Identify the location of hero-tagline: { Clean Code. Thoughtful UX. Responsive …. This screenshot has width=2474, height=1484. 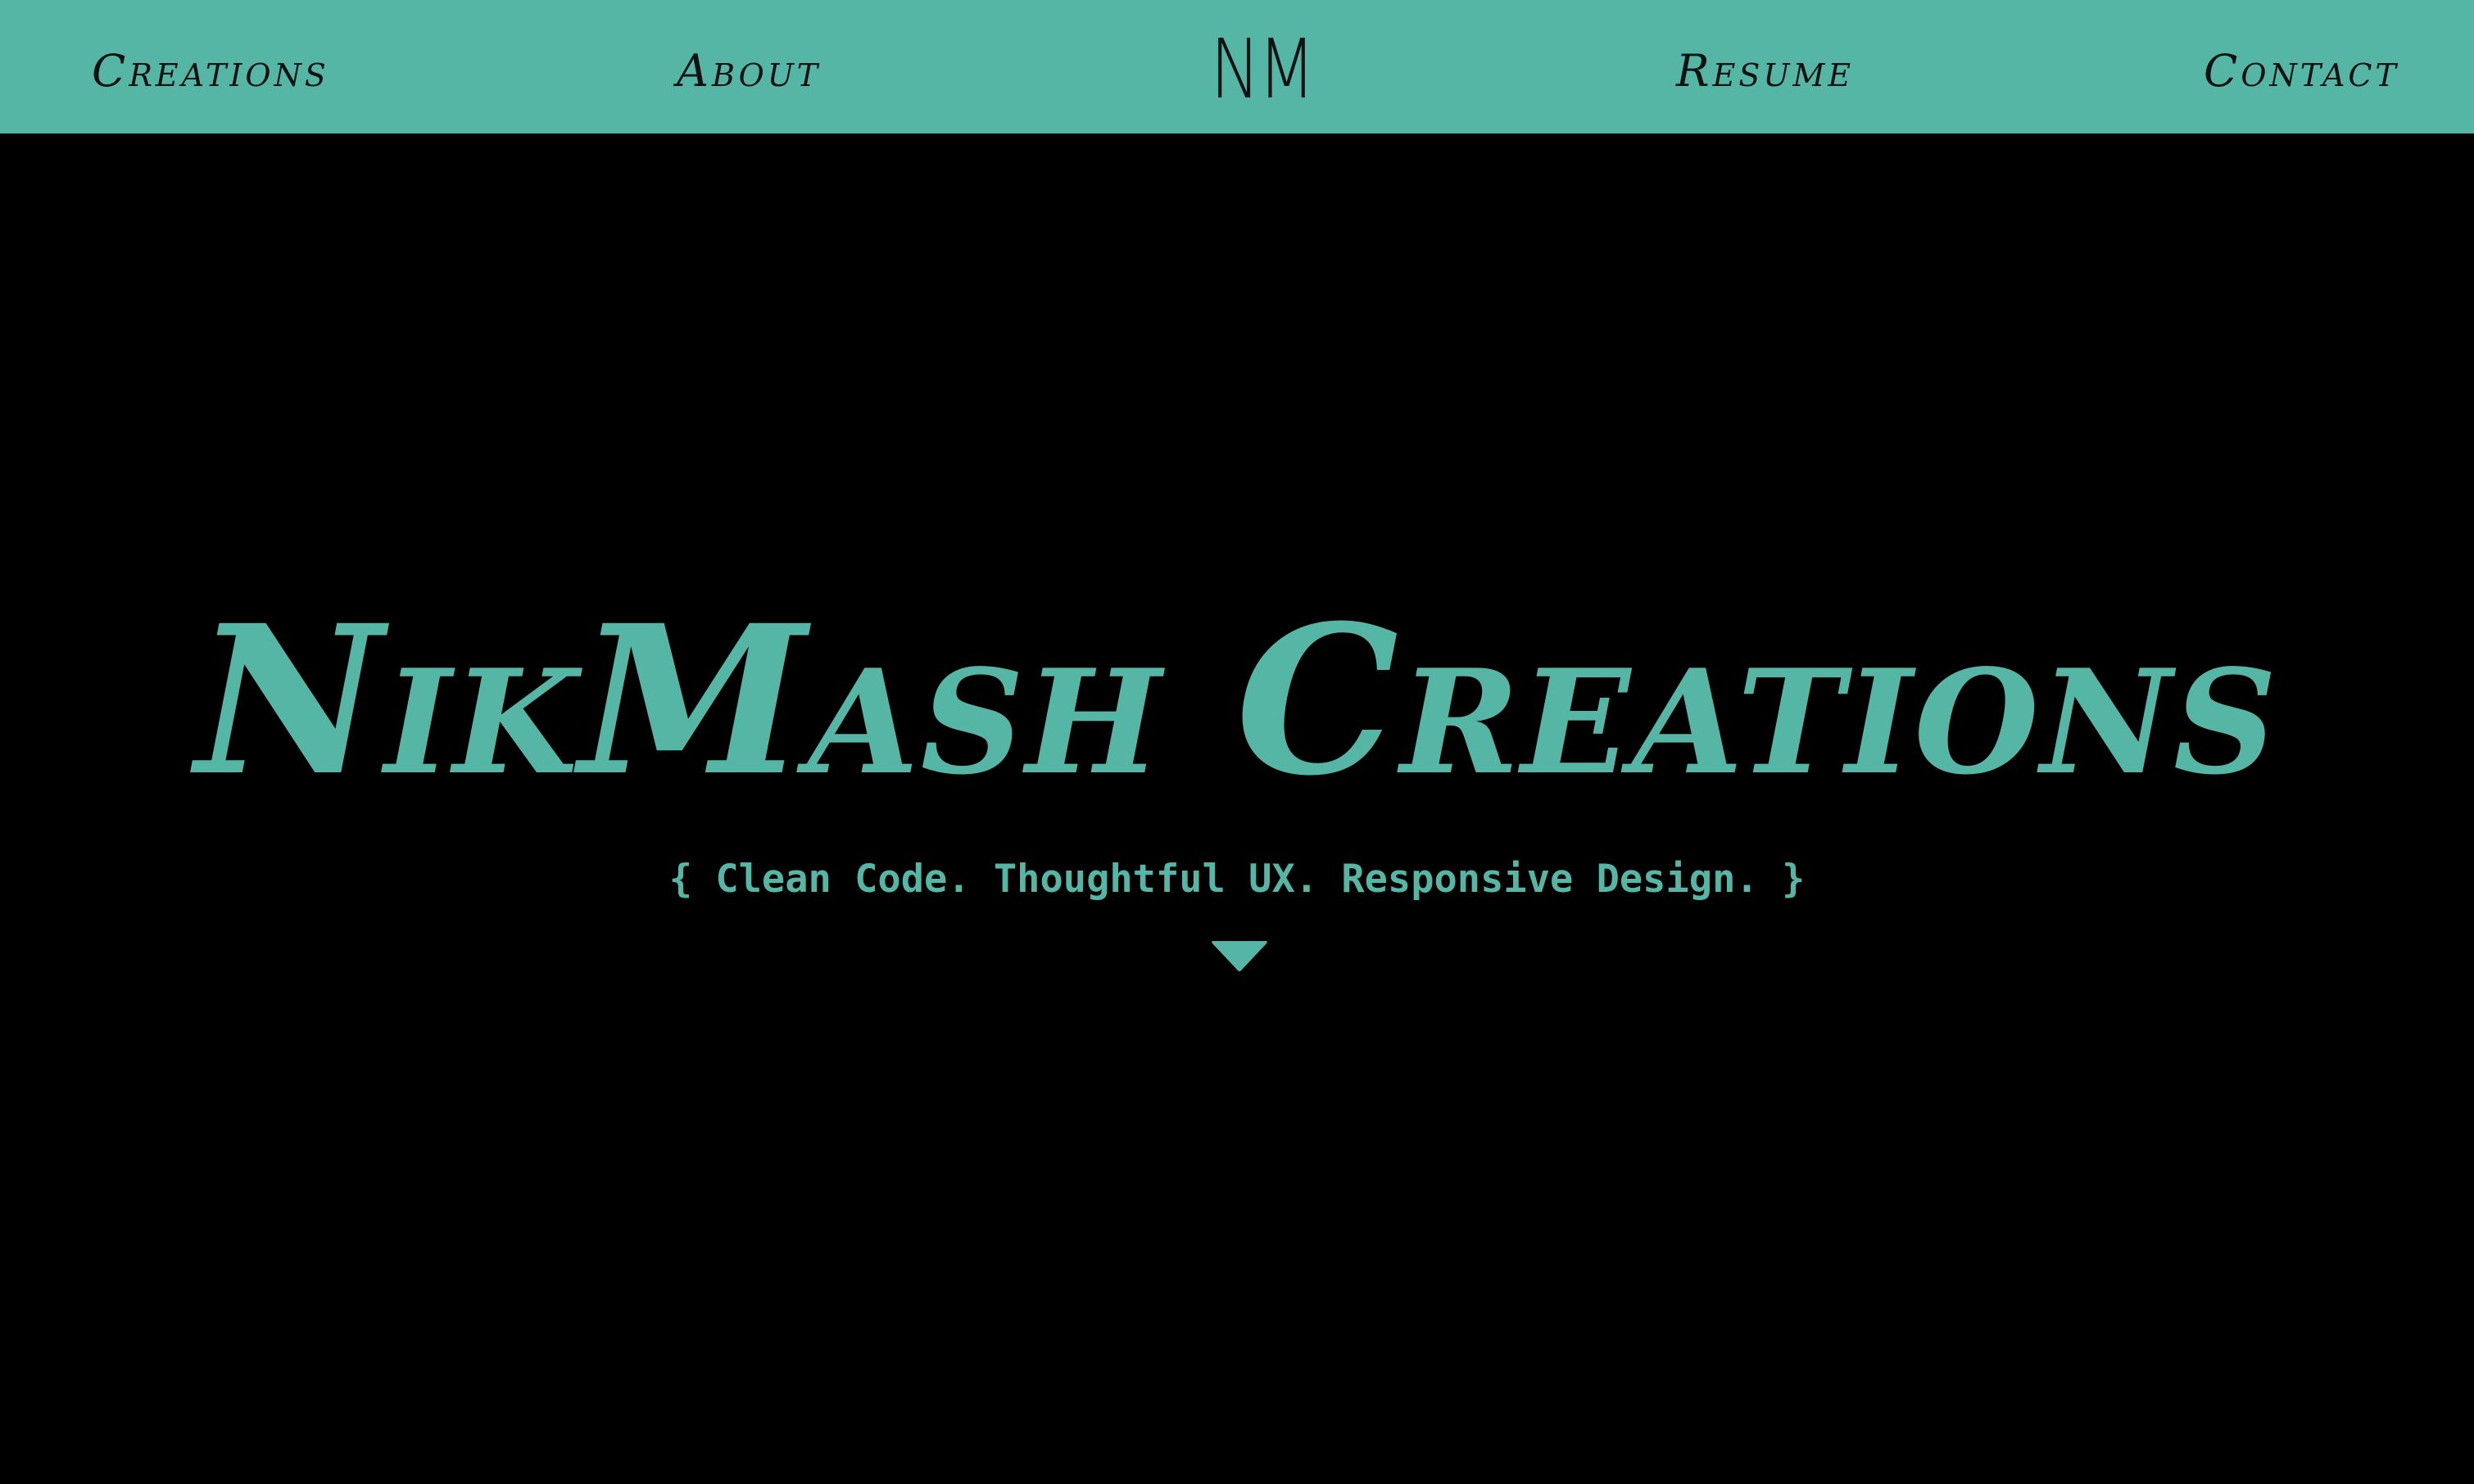
(1237, 880).